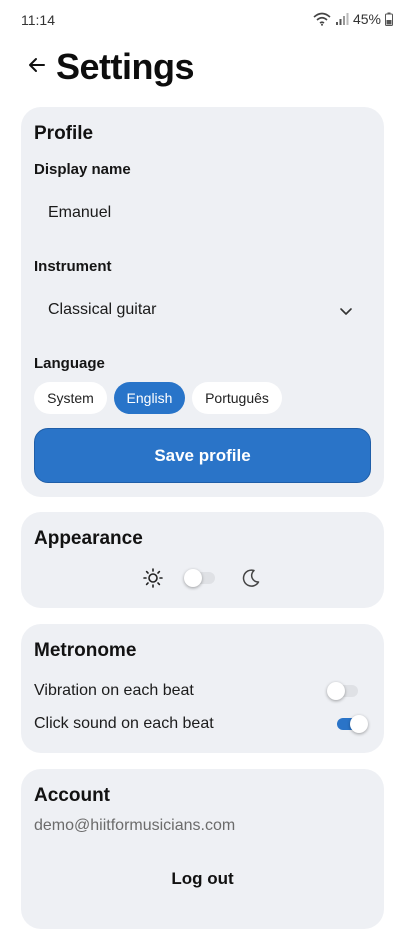 The height and width of the screenshot is (929, 405). Describe the element at coordinates (125, 66) in the screenshot. I see `page-title: Settings` at that location.